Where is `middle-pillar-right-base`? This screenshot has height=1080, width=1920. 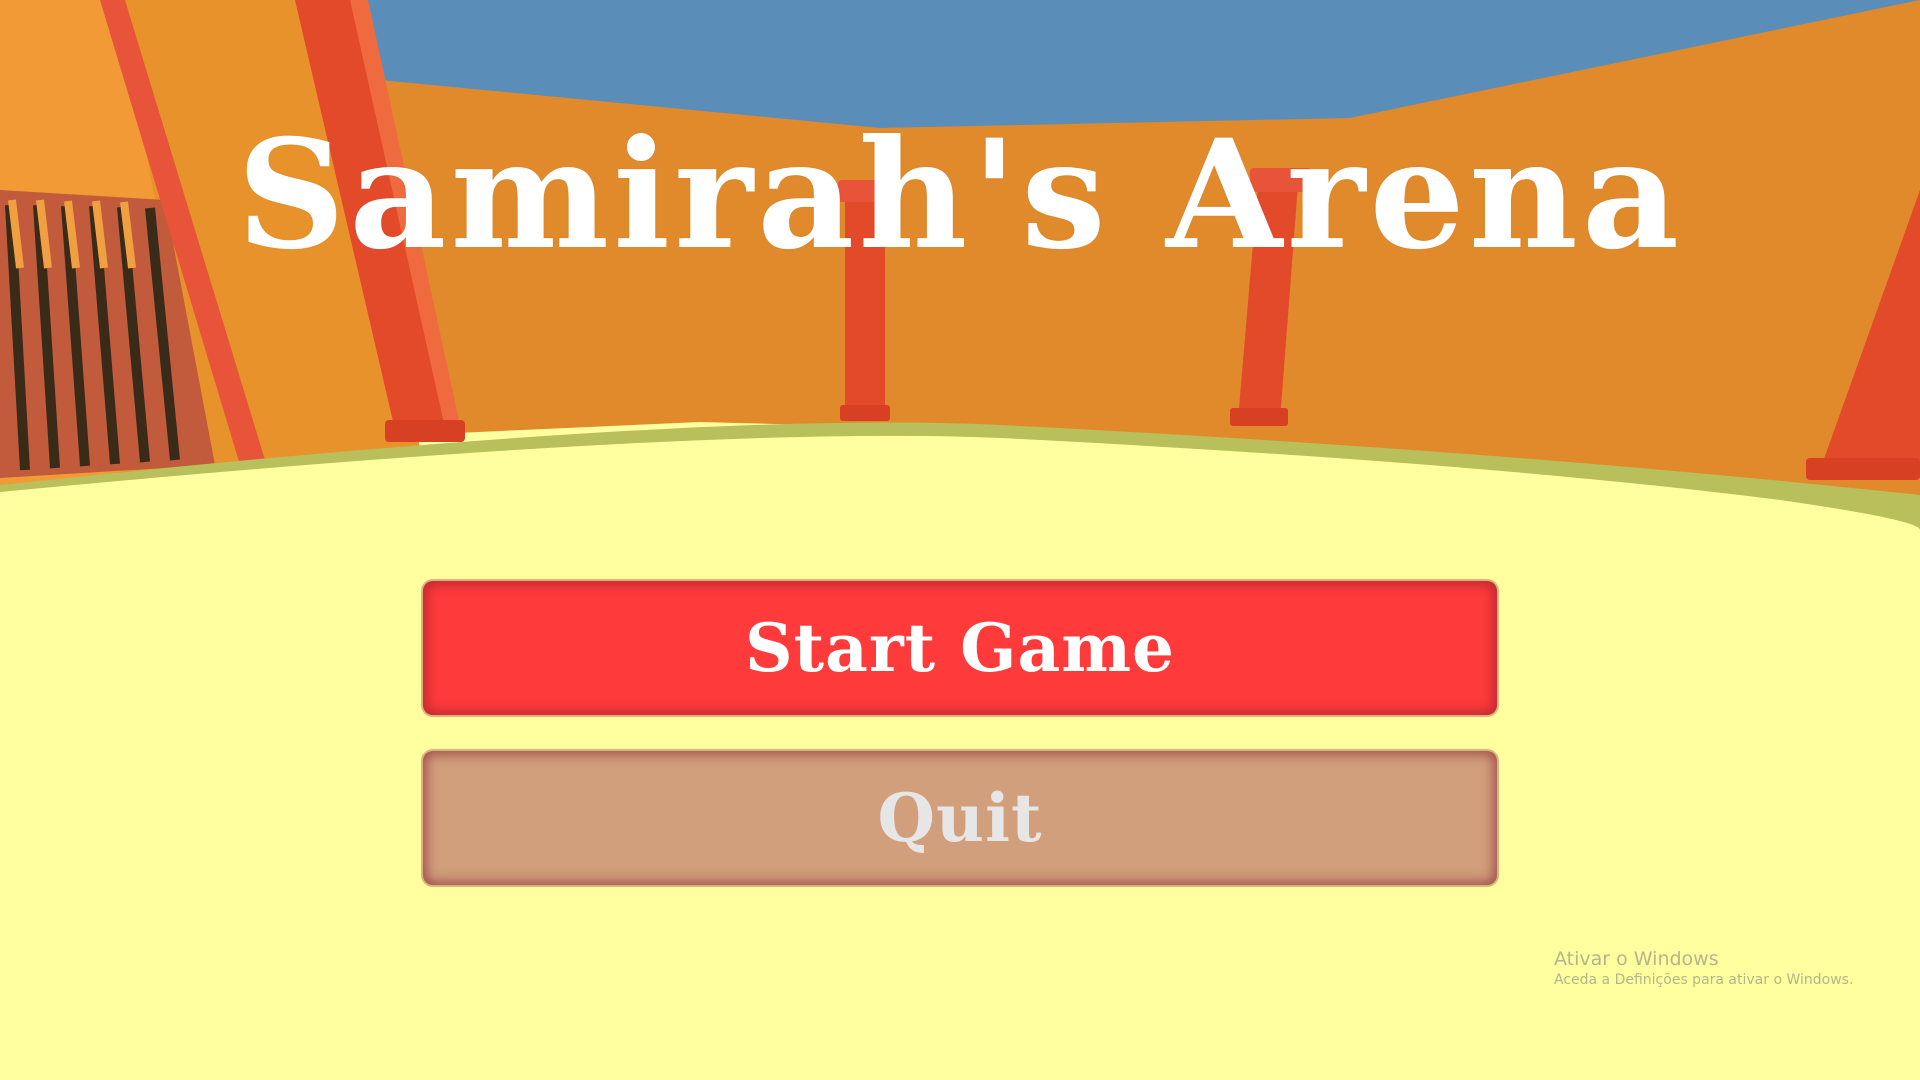
middle-pillar-right-base is located at coordinates (1259, 417).